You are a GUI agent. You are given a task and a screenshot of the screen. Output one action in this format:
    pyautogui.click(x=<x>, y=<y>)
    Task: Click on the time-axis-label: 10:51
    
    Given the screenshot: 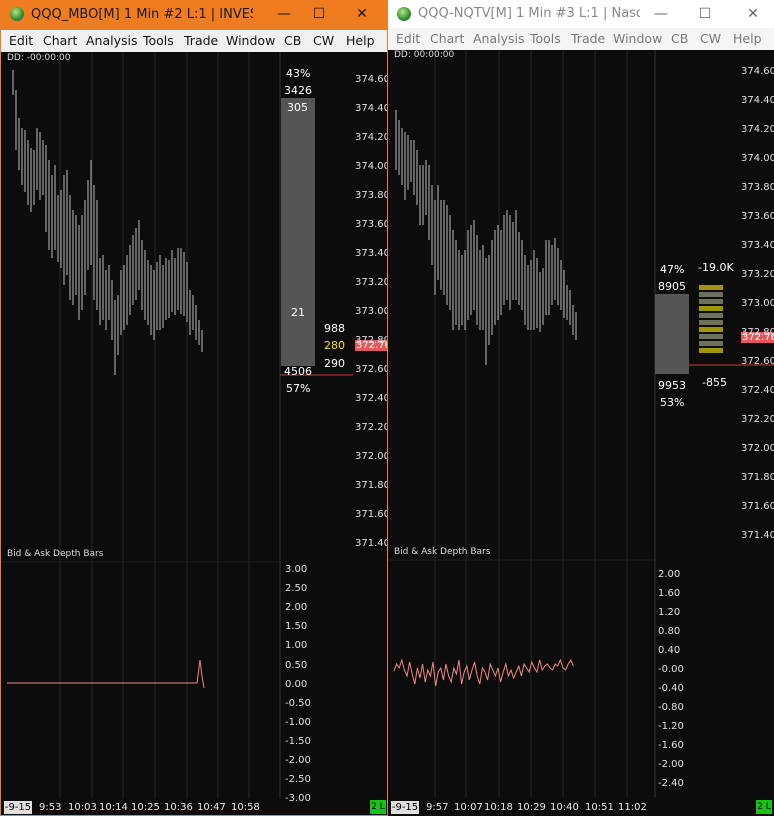 What is the action you would take?
    pyautogui.click(x=599, y=807)
    